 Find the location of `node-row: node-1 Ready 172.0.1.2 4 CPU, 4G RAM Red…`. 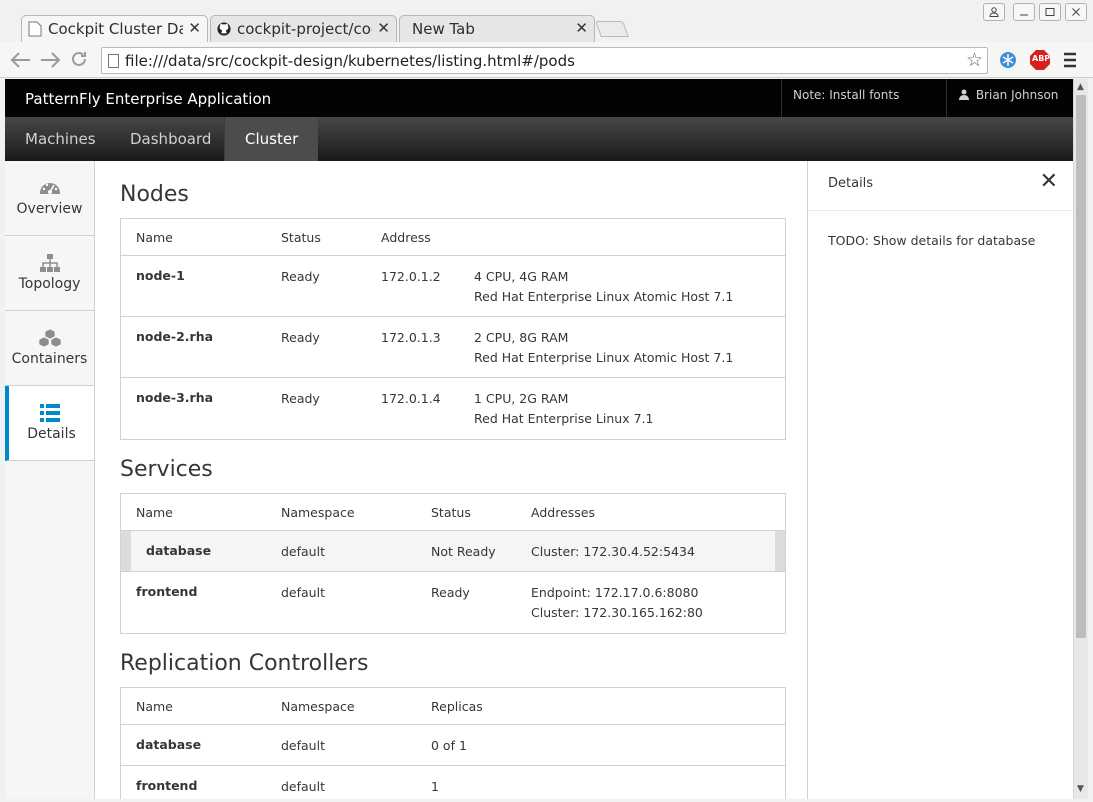

node-row: node-1 Ready 172.0.1.2 4 CPU, 4G RAM Red… is located at coordinates (453, 286).